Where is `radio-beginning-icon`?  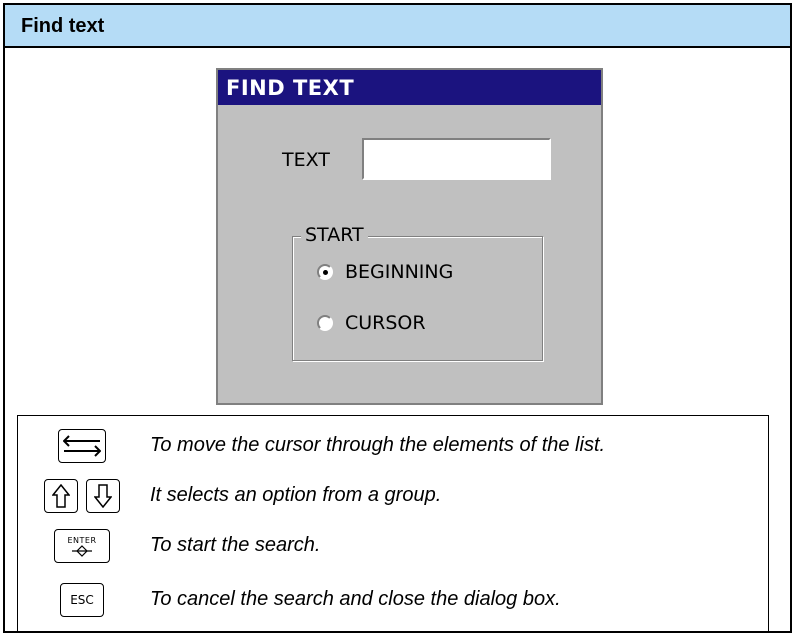 radio-beginning-icon is located at coordinates (325, 272).